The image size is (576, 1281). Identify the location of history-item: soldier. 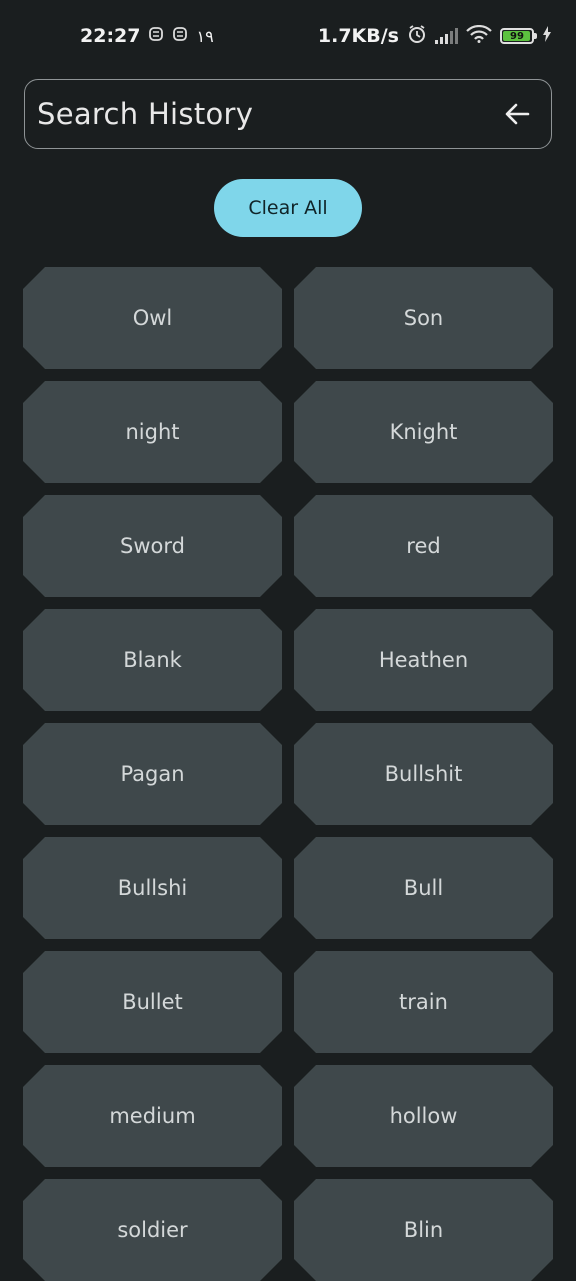
(152, 1230).